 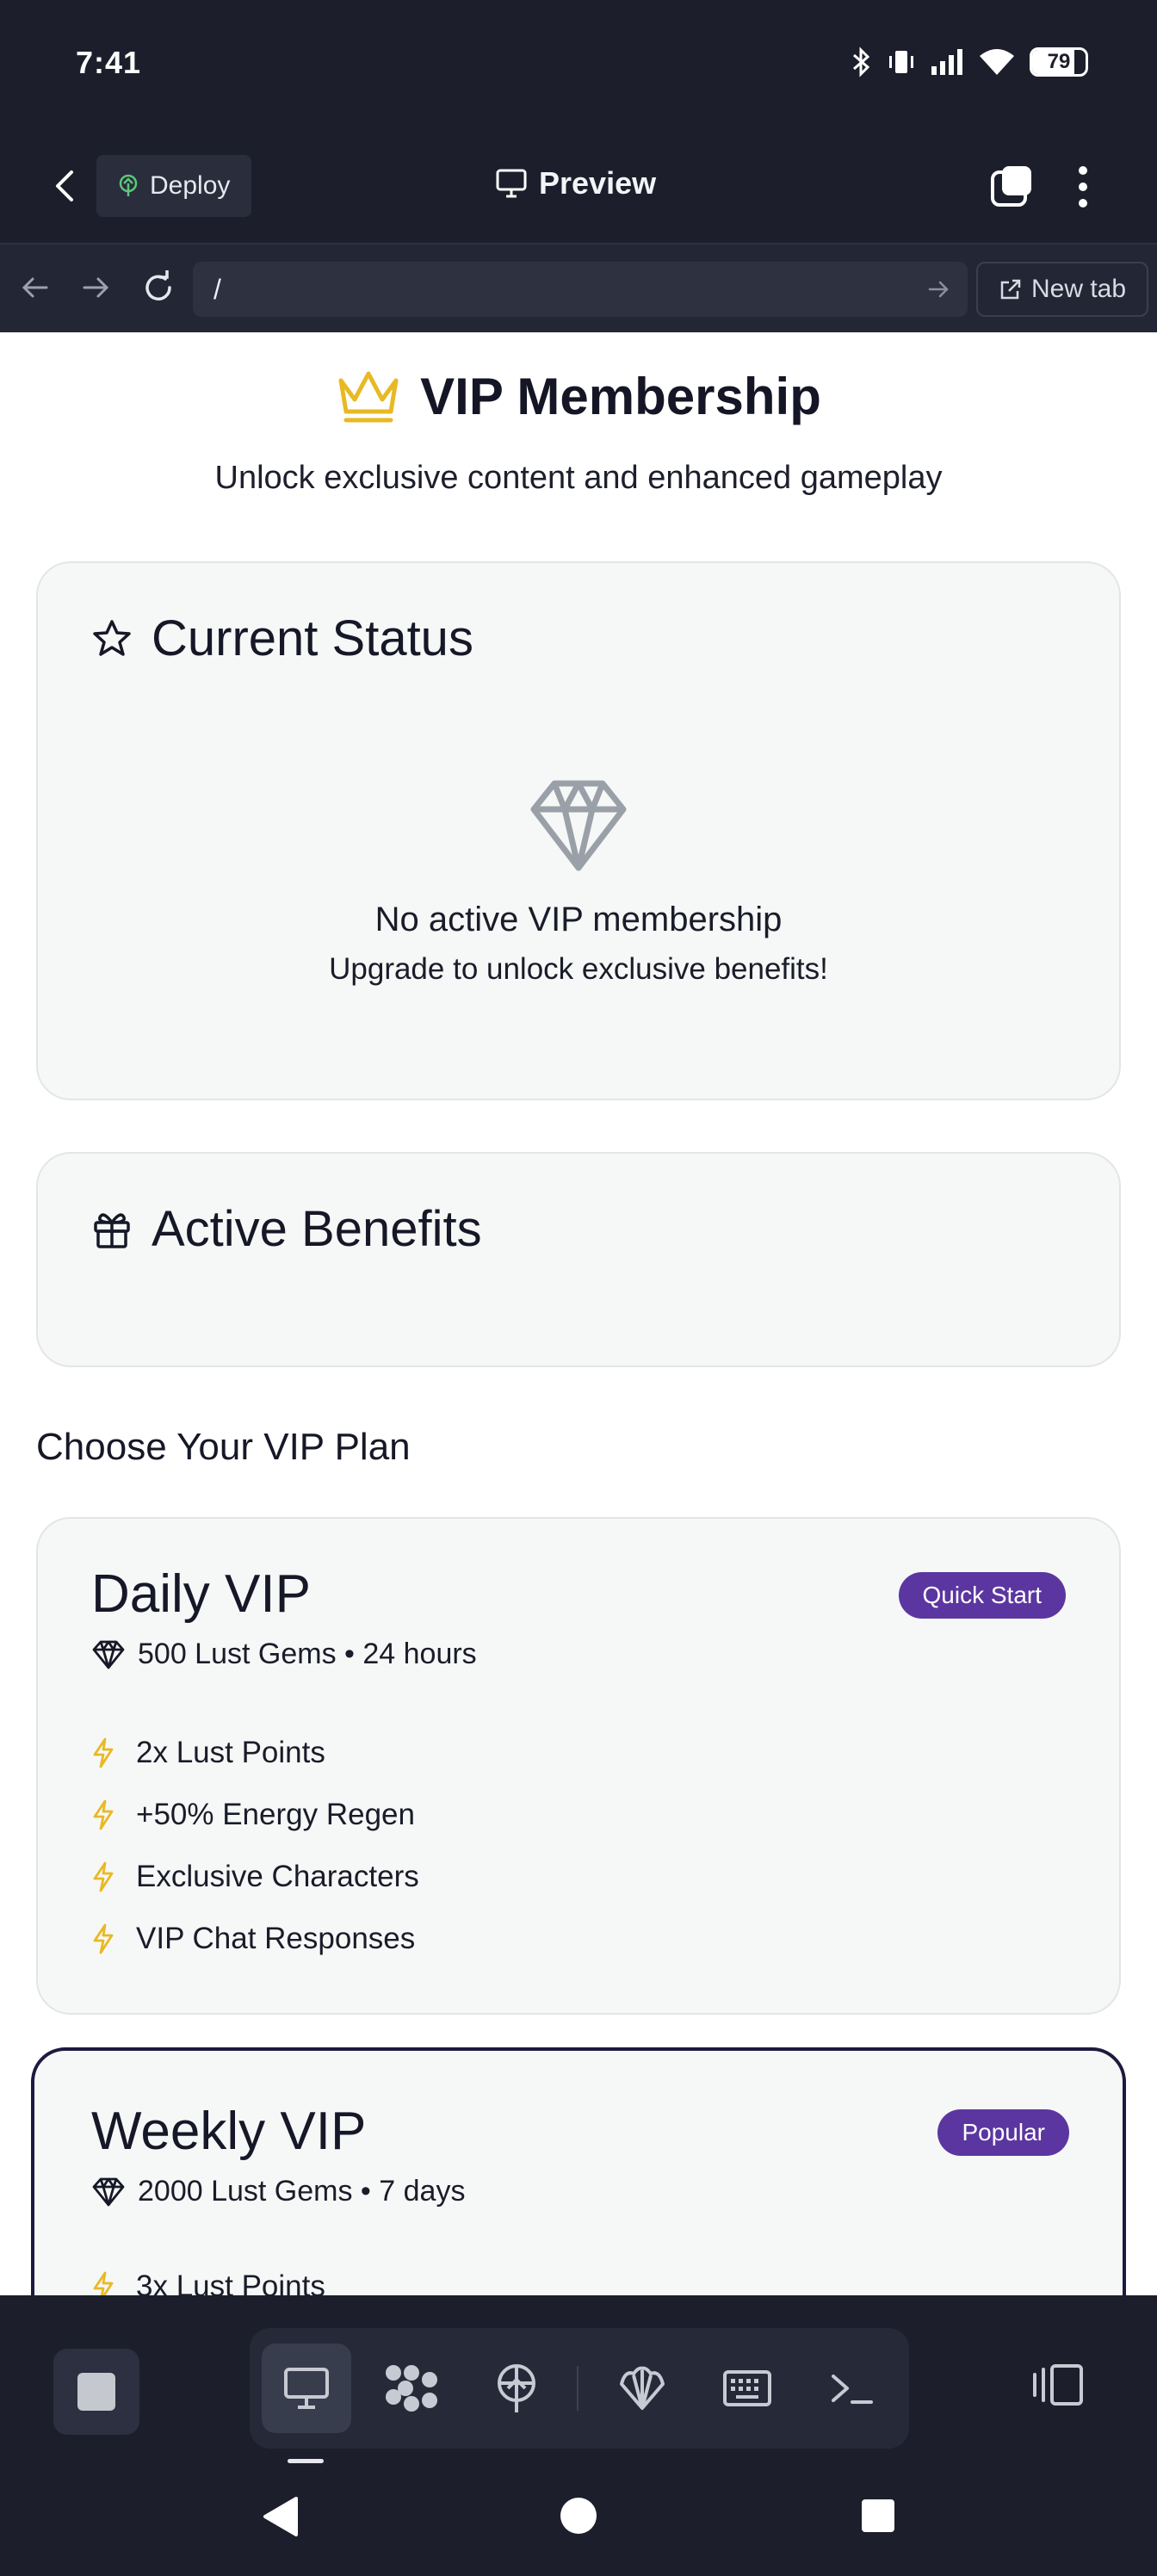 I want to click on no-vip-message: No active VIP membership, so click(x=579, y=920).